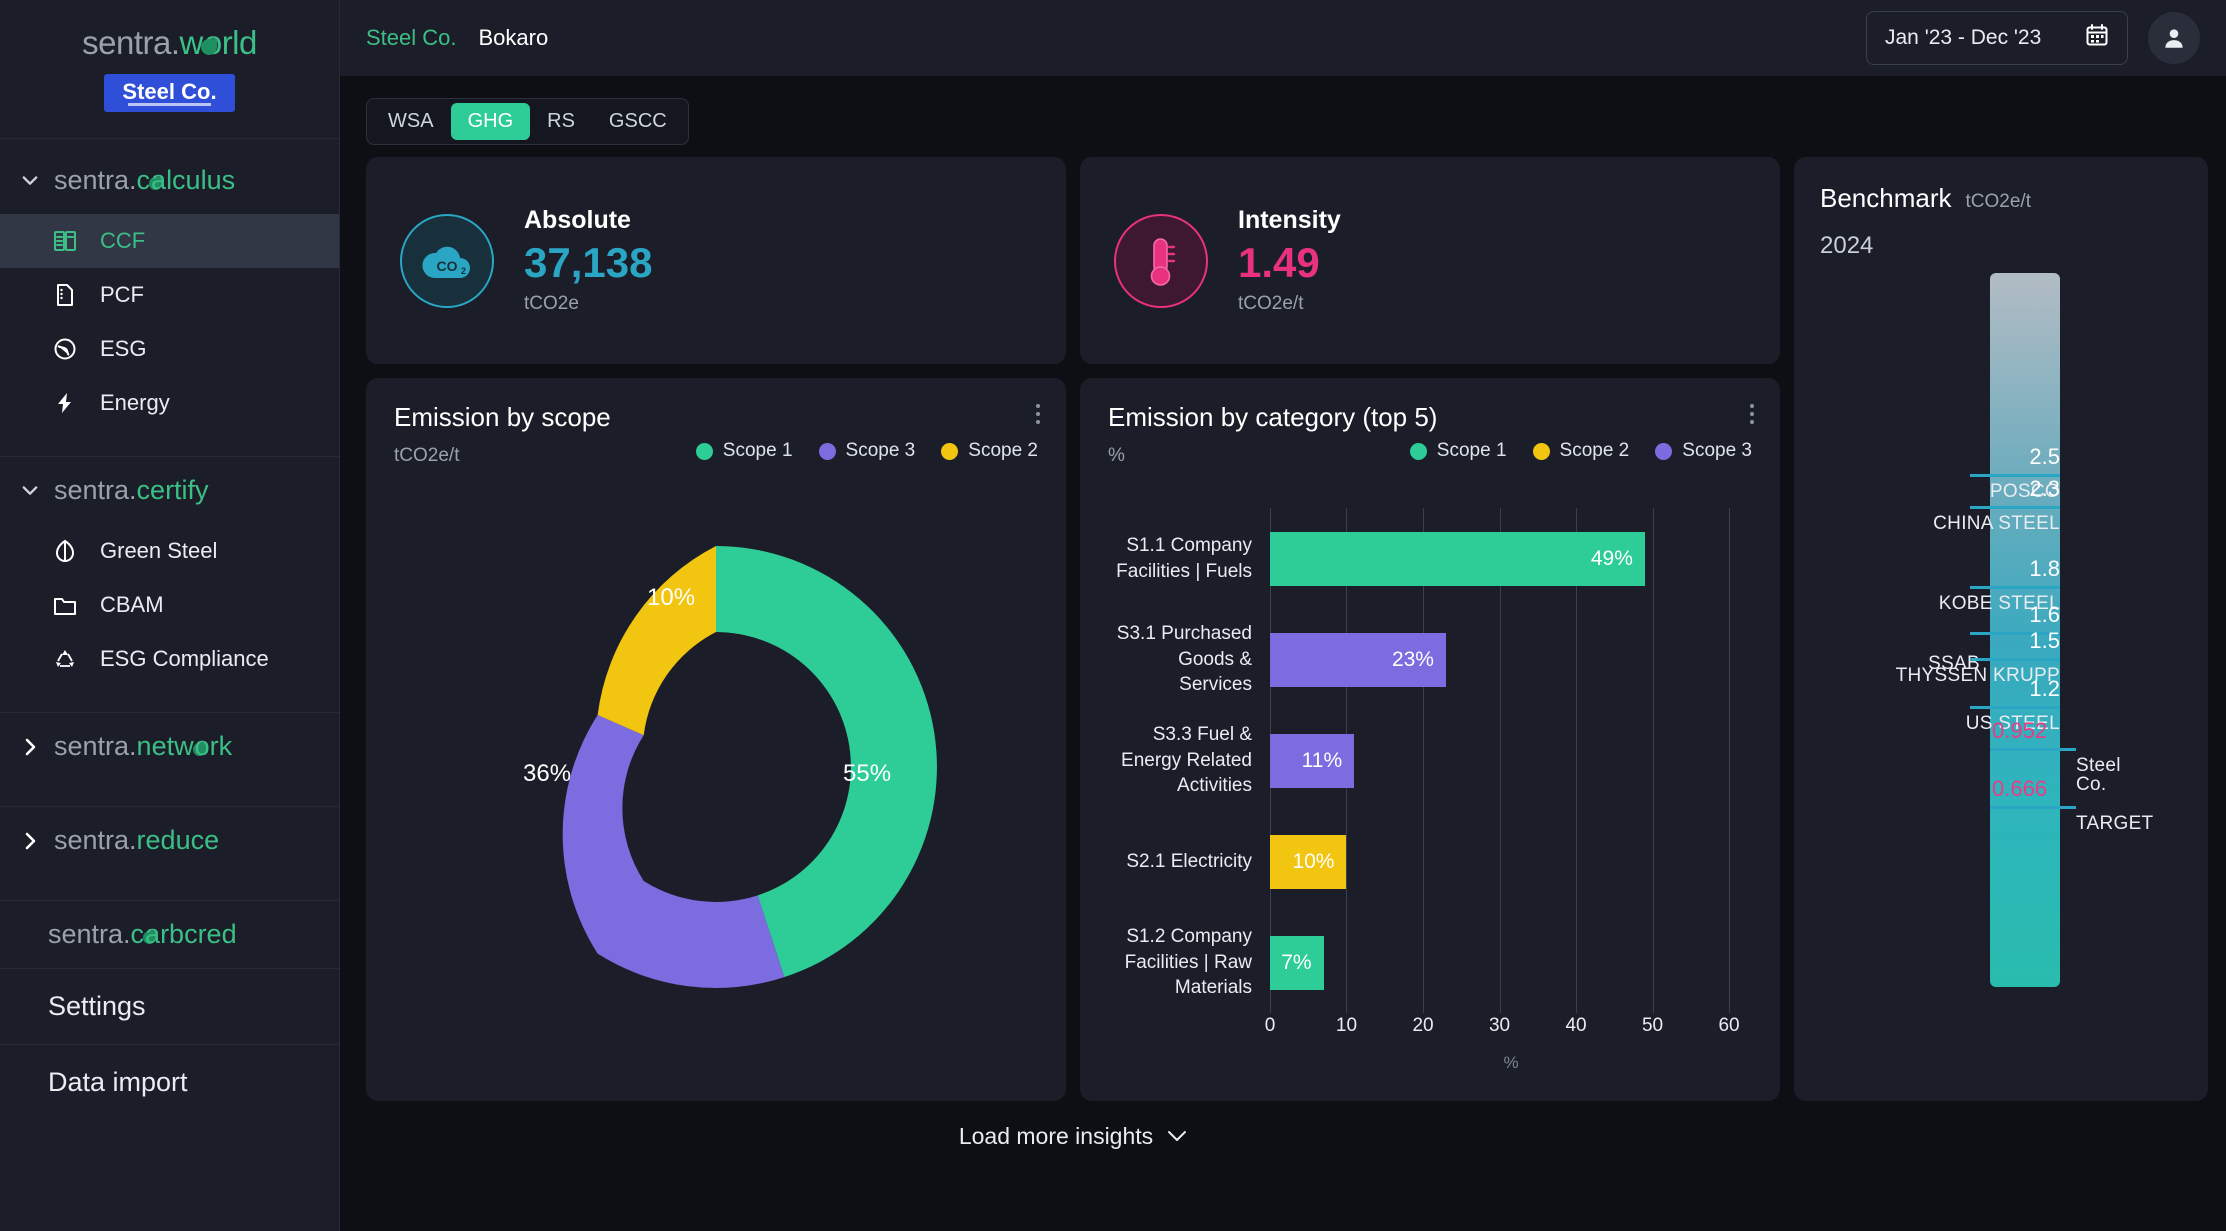 The height and width of the screenshot is (1231, 2226). Describe the element at coordinates (1997, 38) in the screenshot. I see `date-range-picker: Jan '23 - Dec '23` at that location.